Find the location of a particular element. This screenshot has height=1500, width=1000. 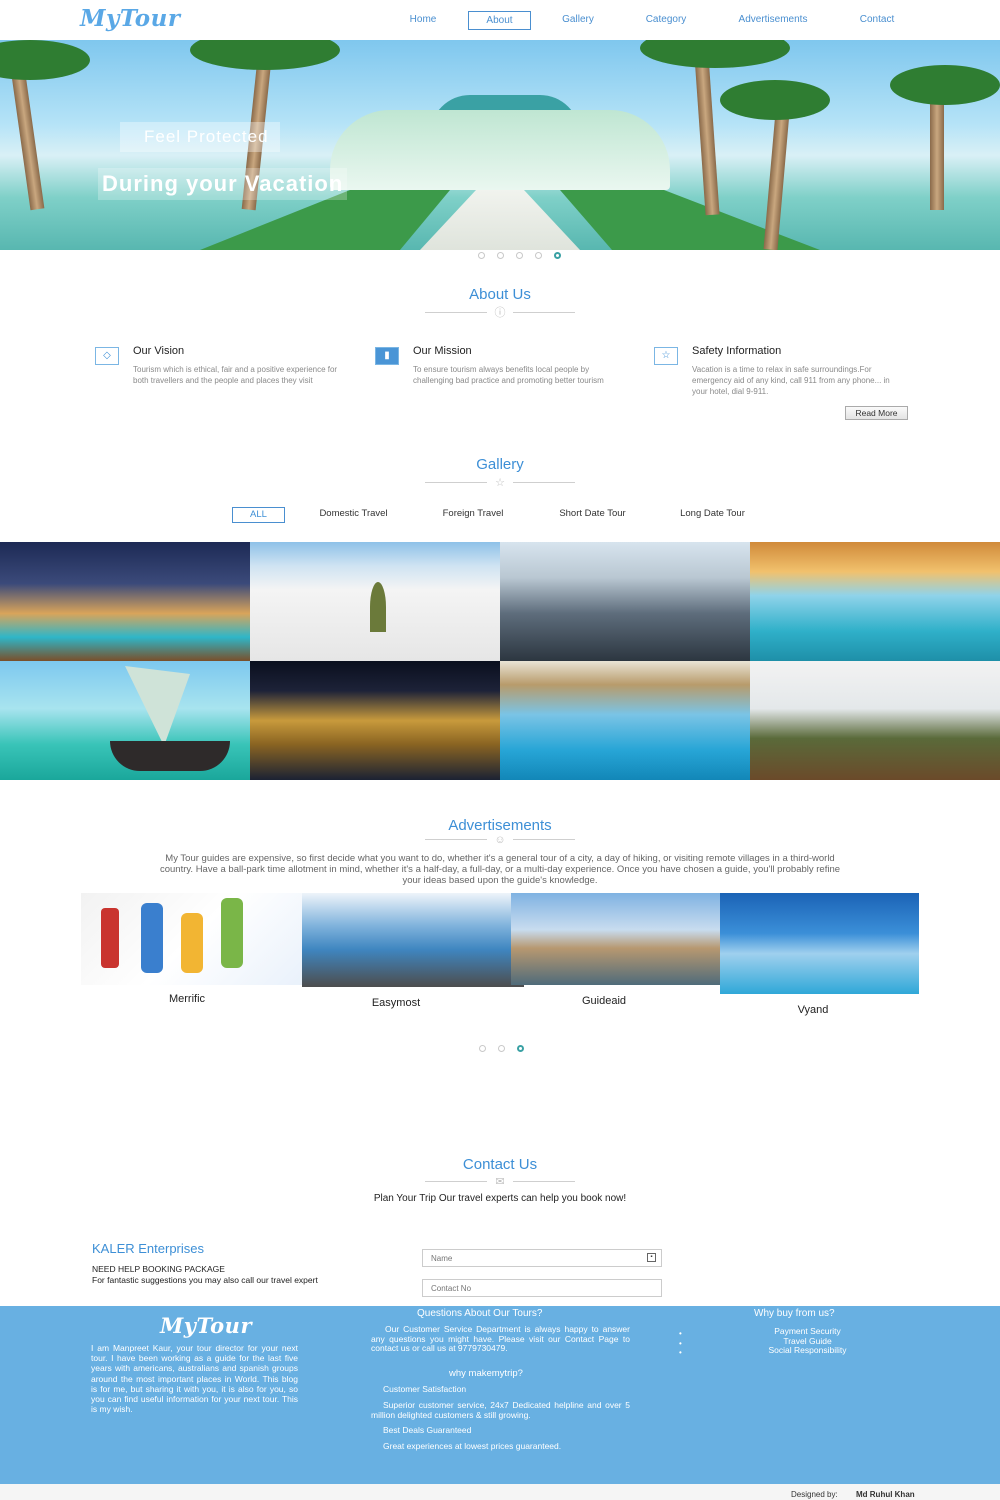

hero-slider: Feel Protected During your Vacation is located at coordinates (500, 145).